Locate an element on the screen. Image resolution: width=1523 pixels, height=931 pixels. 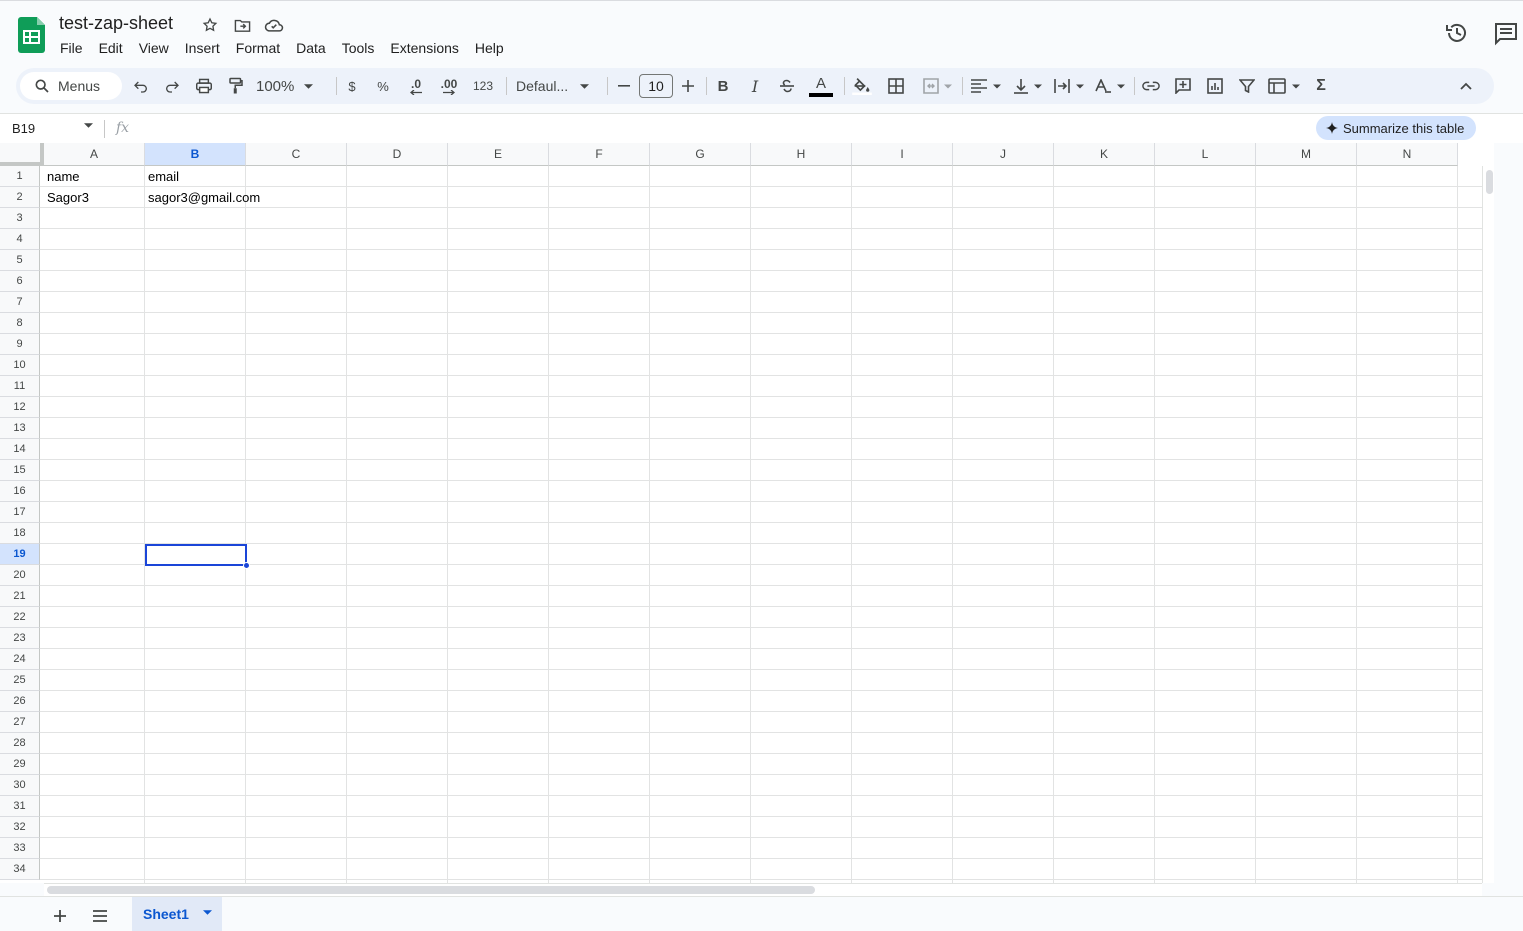
cell-b1: email is located at coordinates (162, 176).